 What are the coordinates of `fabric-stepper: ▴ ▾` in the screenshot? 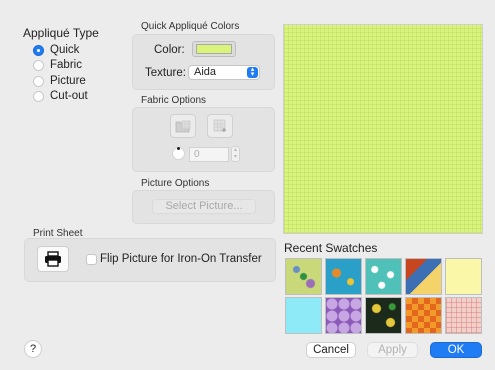 It's located at (235, 154).